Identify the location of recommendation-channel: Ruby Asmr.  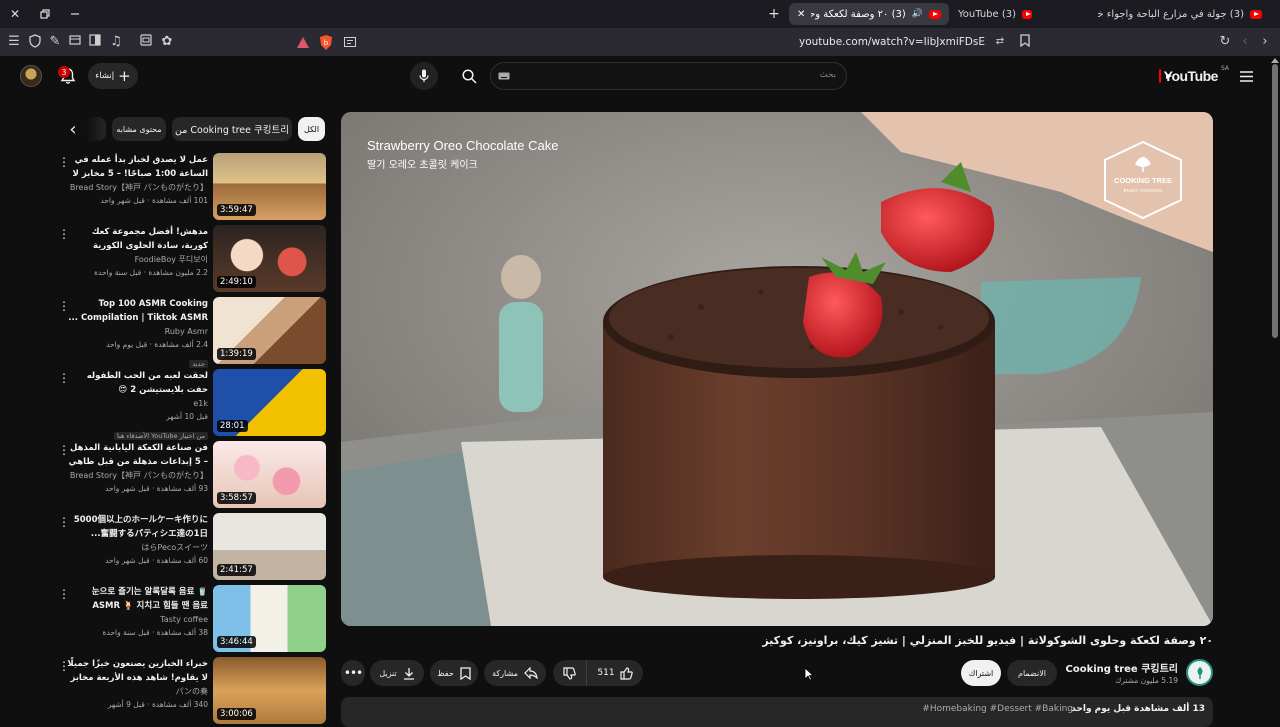
(137, 331).